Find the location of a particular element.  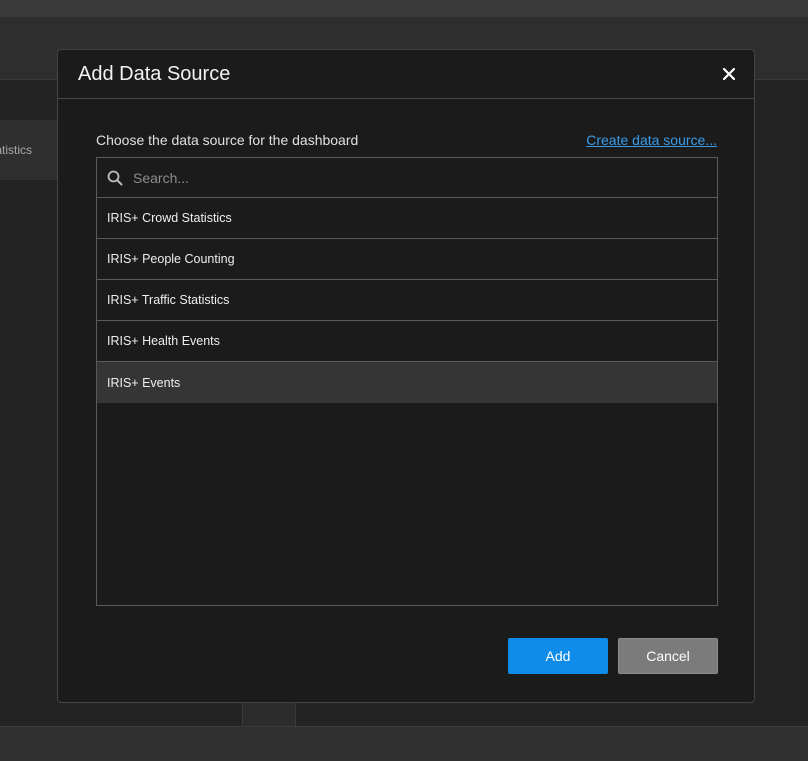

dialog-header: Add Data Source is located at coordinates (406, 74).